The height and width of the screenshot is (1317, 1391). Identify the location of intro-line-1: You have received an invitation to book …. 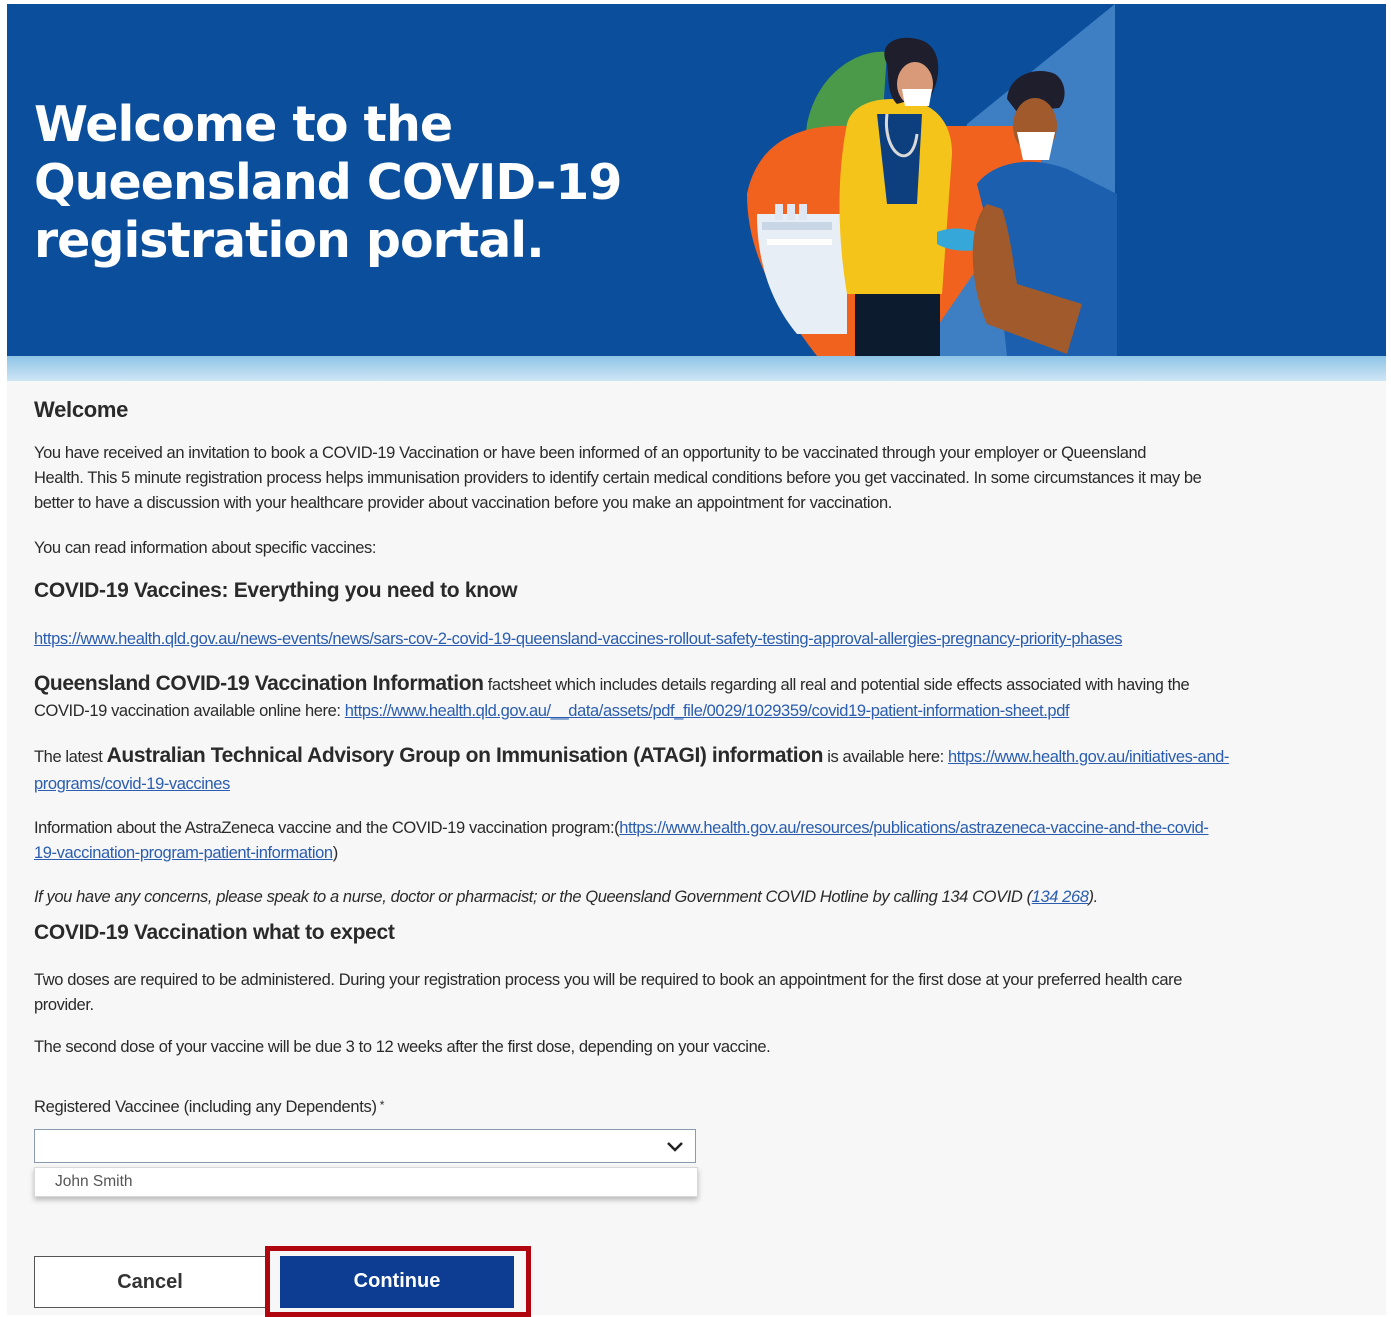
(590, 453).